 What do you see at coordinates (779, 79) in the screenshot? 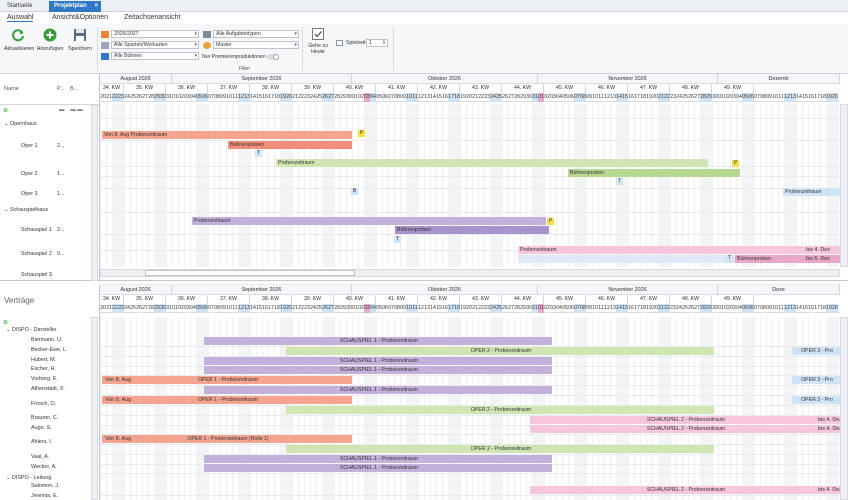
I see `month-label: Dezemb` at bounding box center [779, 79].